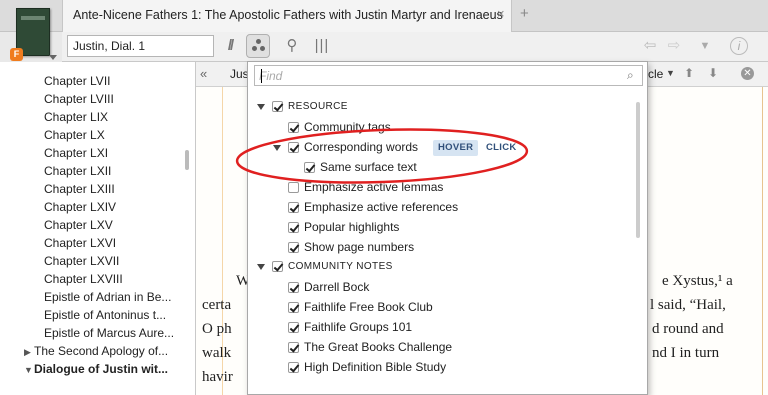 Image resolution: width=768 pixels, height=395 pixels. What do you see at coordinates (83, 281) in the screenshot?
I see `toc-item: Chapter LXVIII` at bounding box center [83, 281].